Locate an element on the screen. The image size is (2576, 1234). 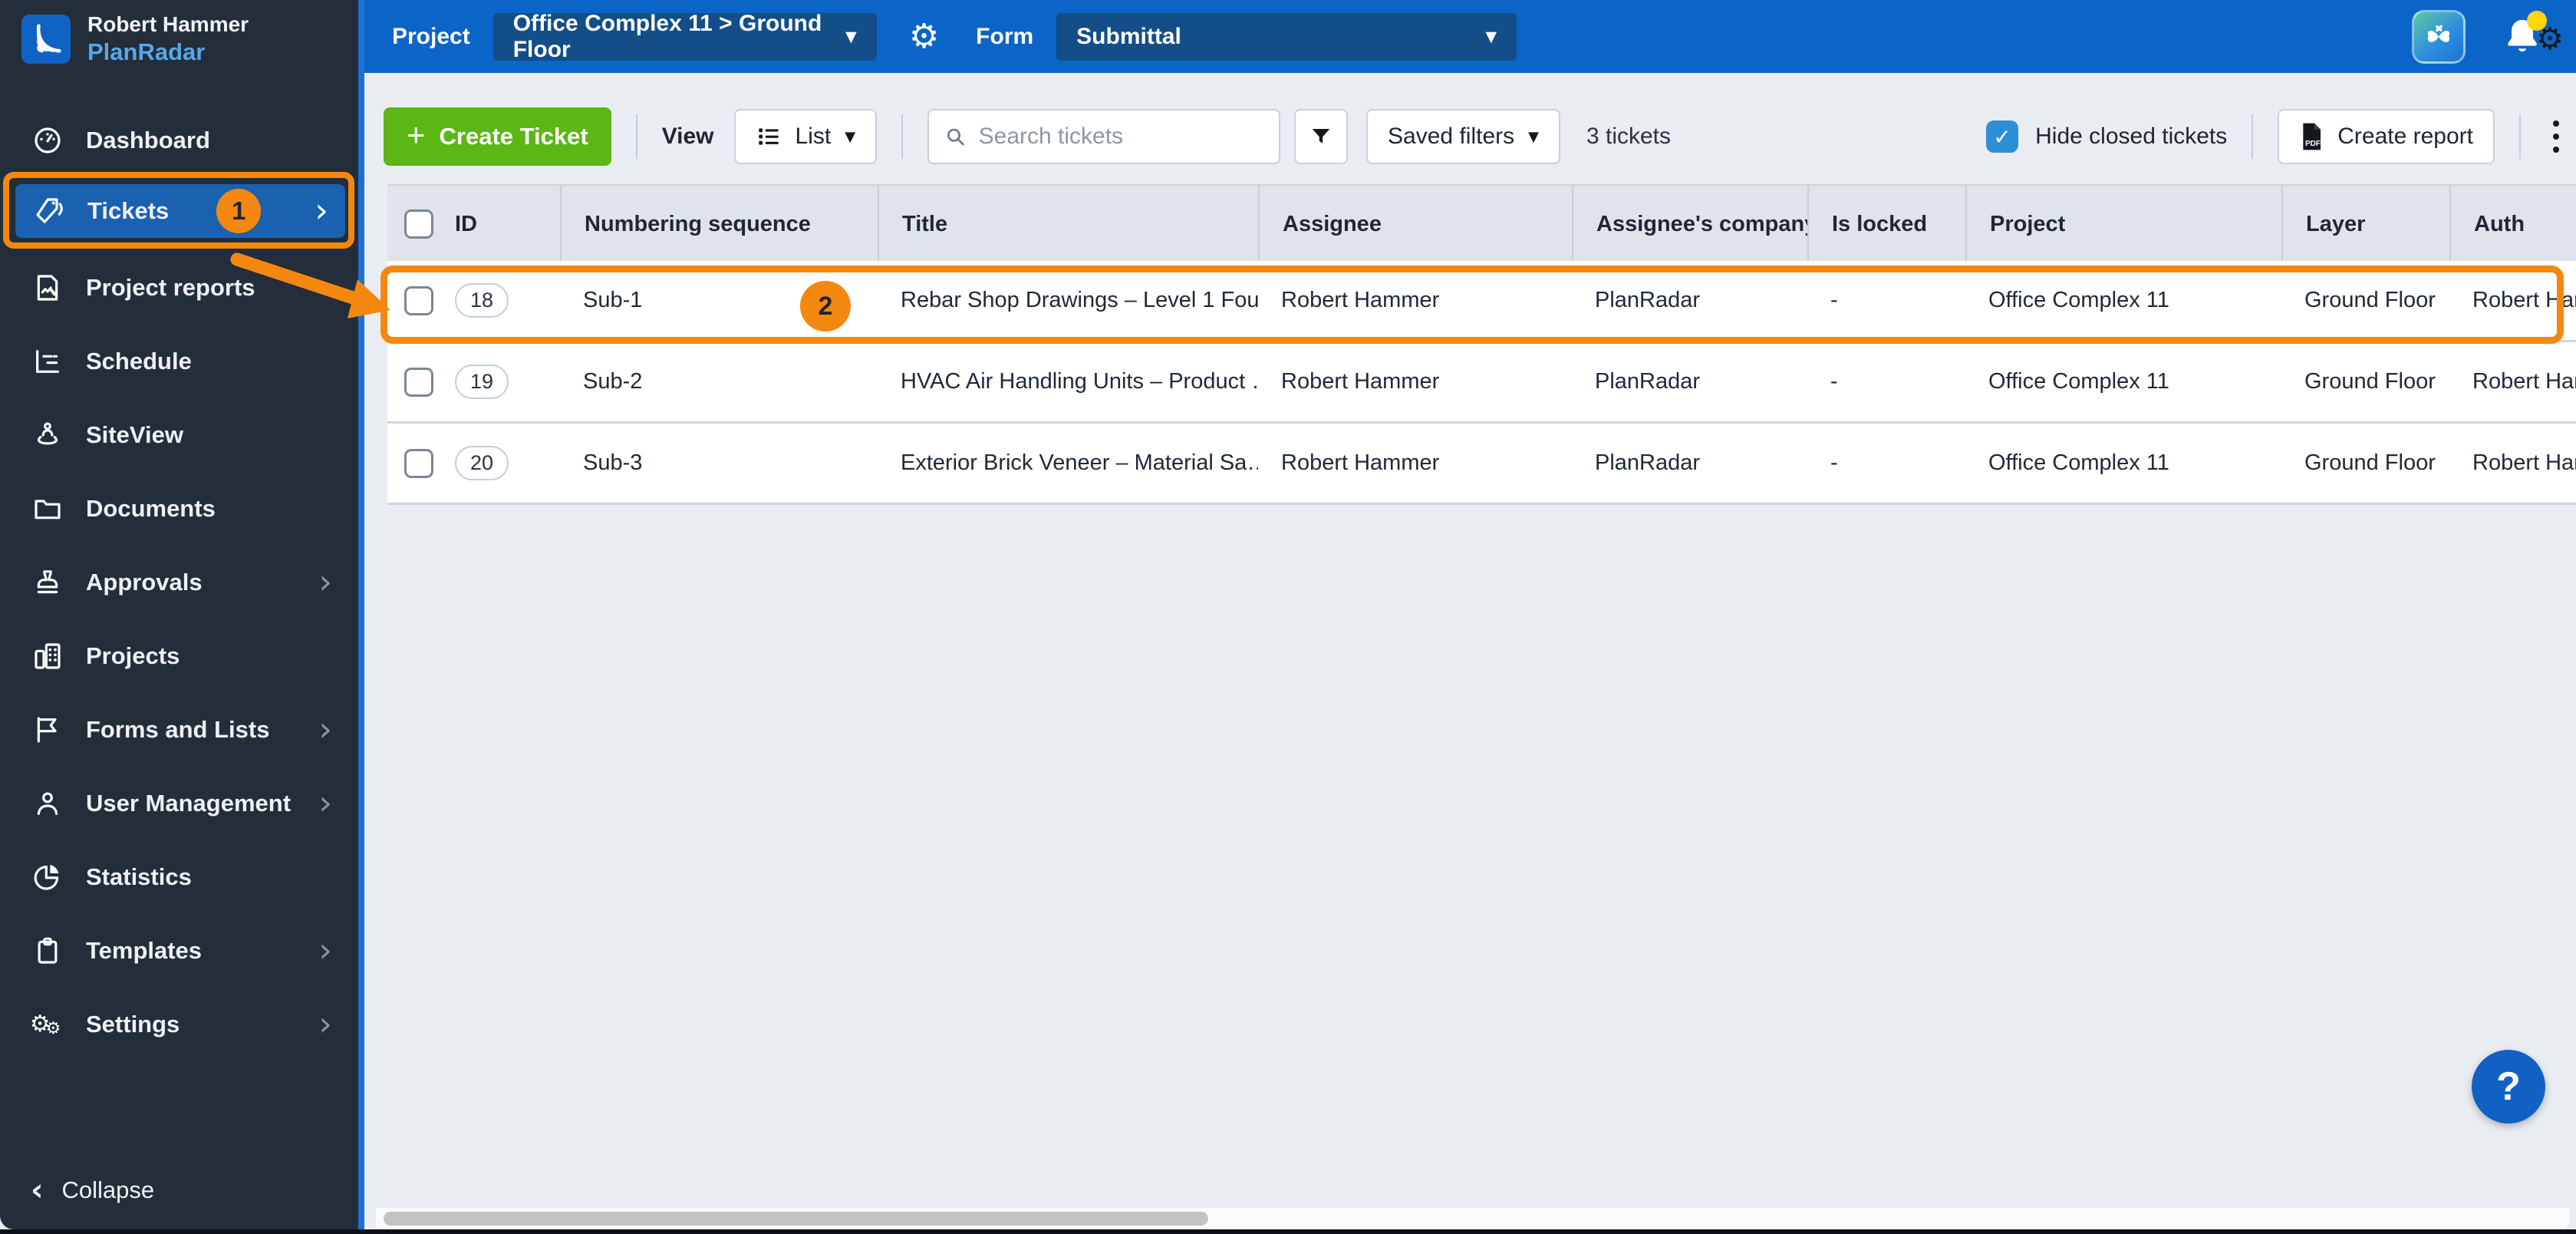
approvals-icon is located at coordinates (47, 583).